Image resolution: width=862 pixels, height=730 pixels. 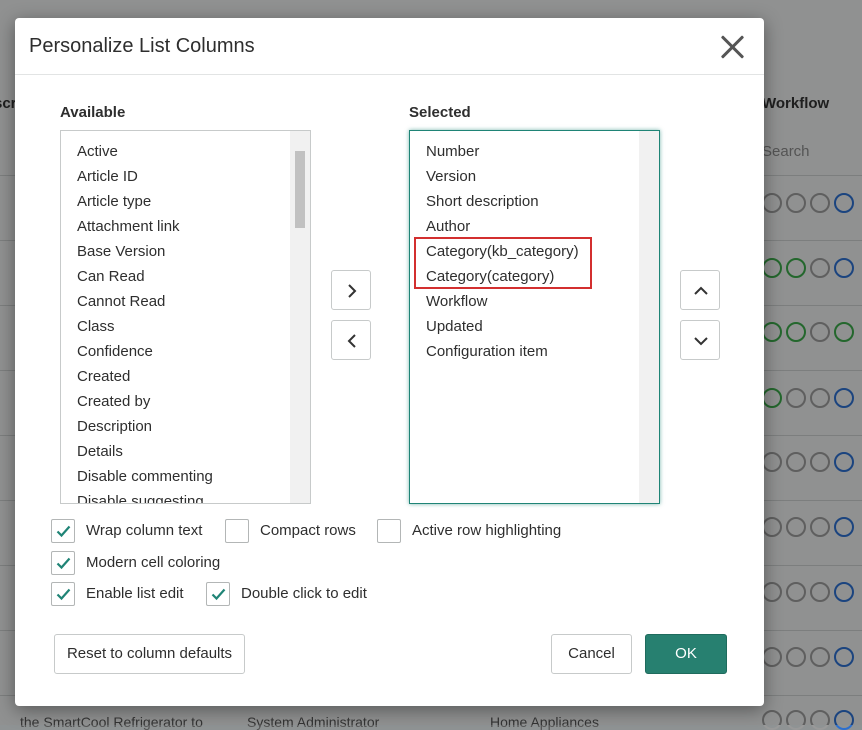 I want to click on selected-label: Selected, so click(x=440, y=112).